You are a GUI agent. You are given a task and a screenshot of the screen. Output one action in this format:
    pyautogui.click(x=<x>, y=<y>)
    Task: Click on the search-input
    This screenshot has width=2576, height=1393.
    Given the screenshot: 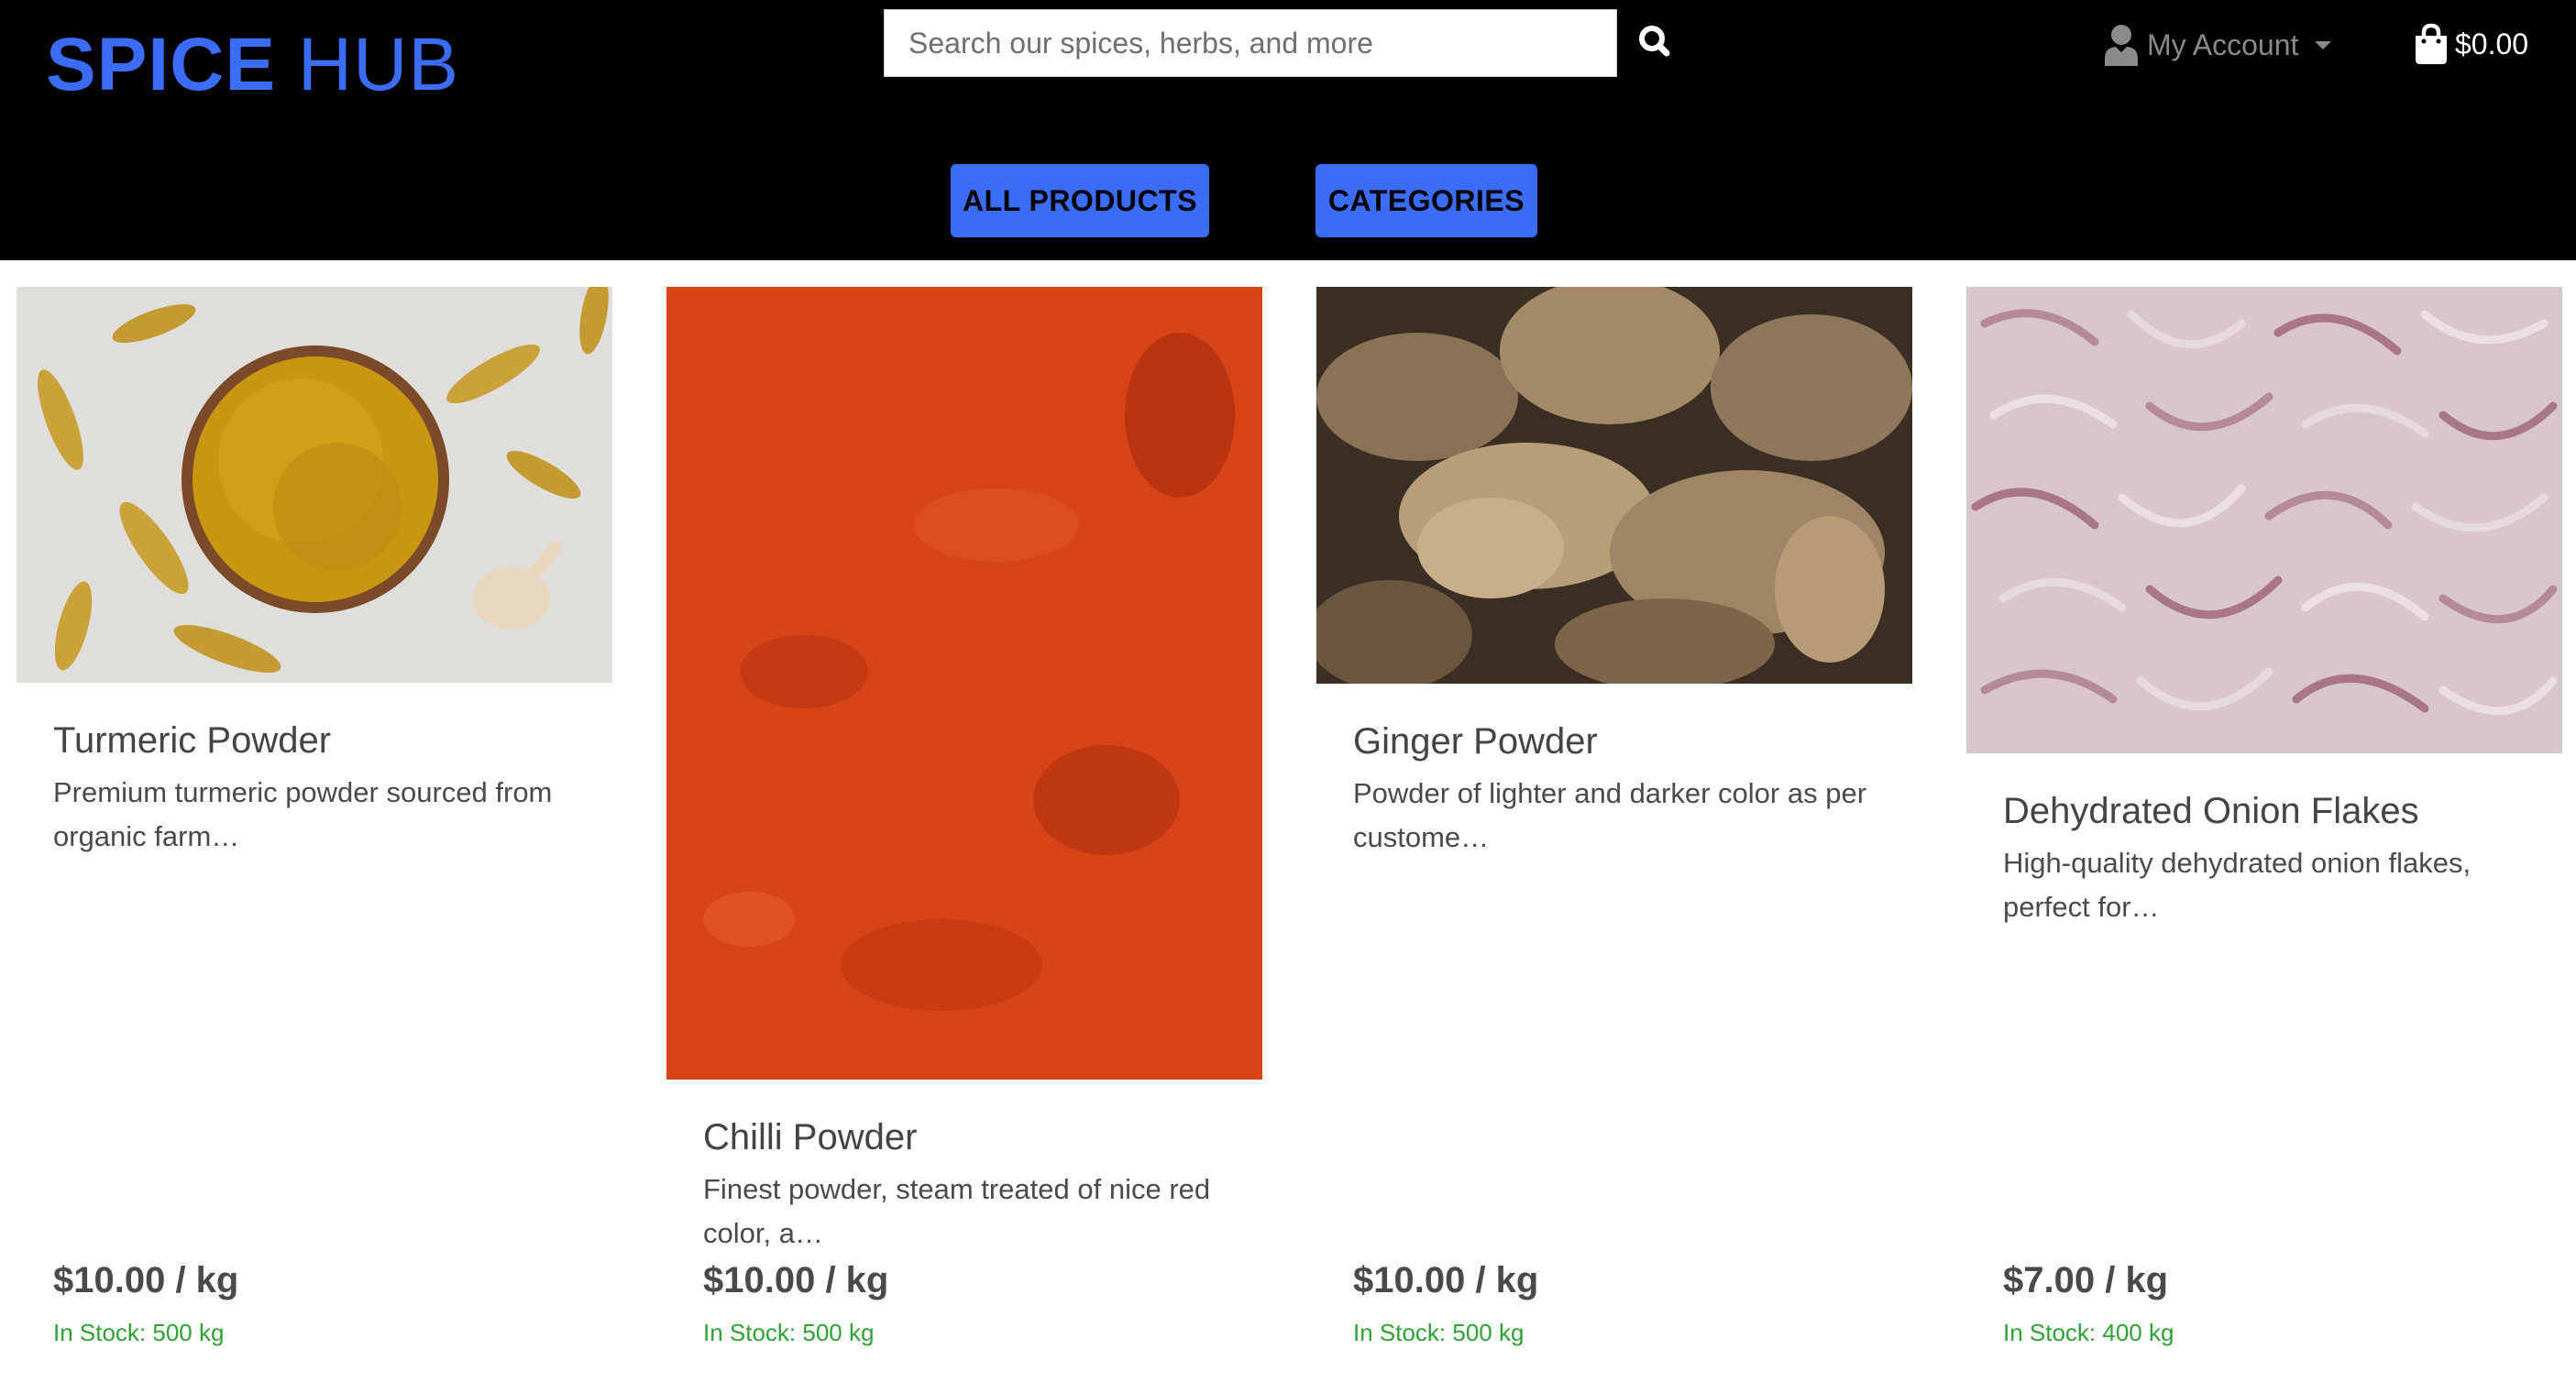 What is the action you would take?
    pyautogui.click(x=1250, y=43)
    